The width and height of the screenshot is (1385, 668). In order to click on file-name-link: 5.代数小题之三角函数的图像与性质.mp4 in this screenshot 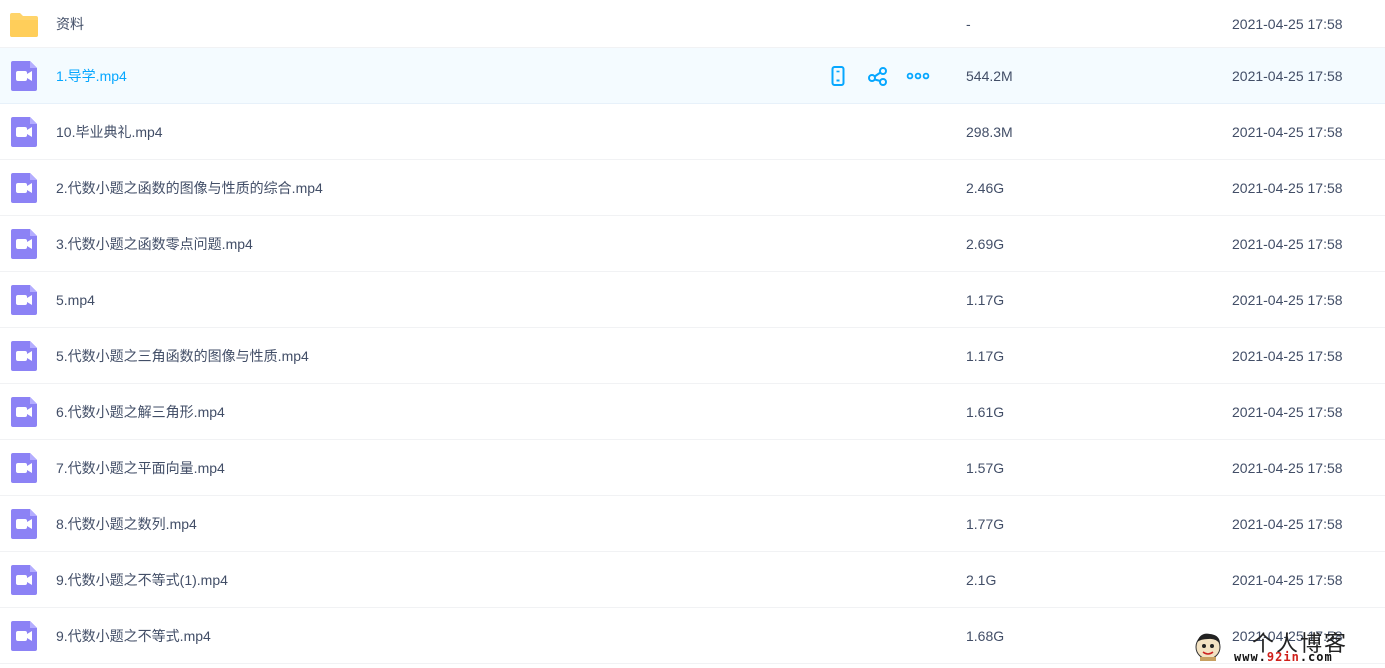, I will do `click(182, 356)`.